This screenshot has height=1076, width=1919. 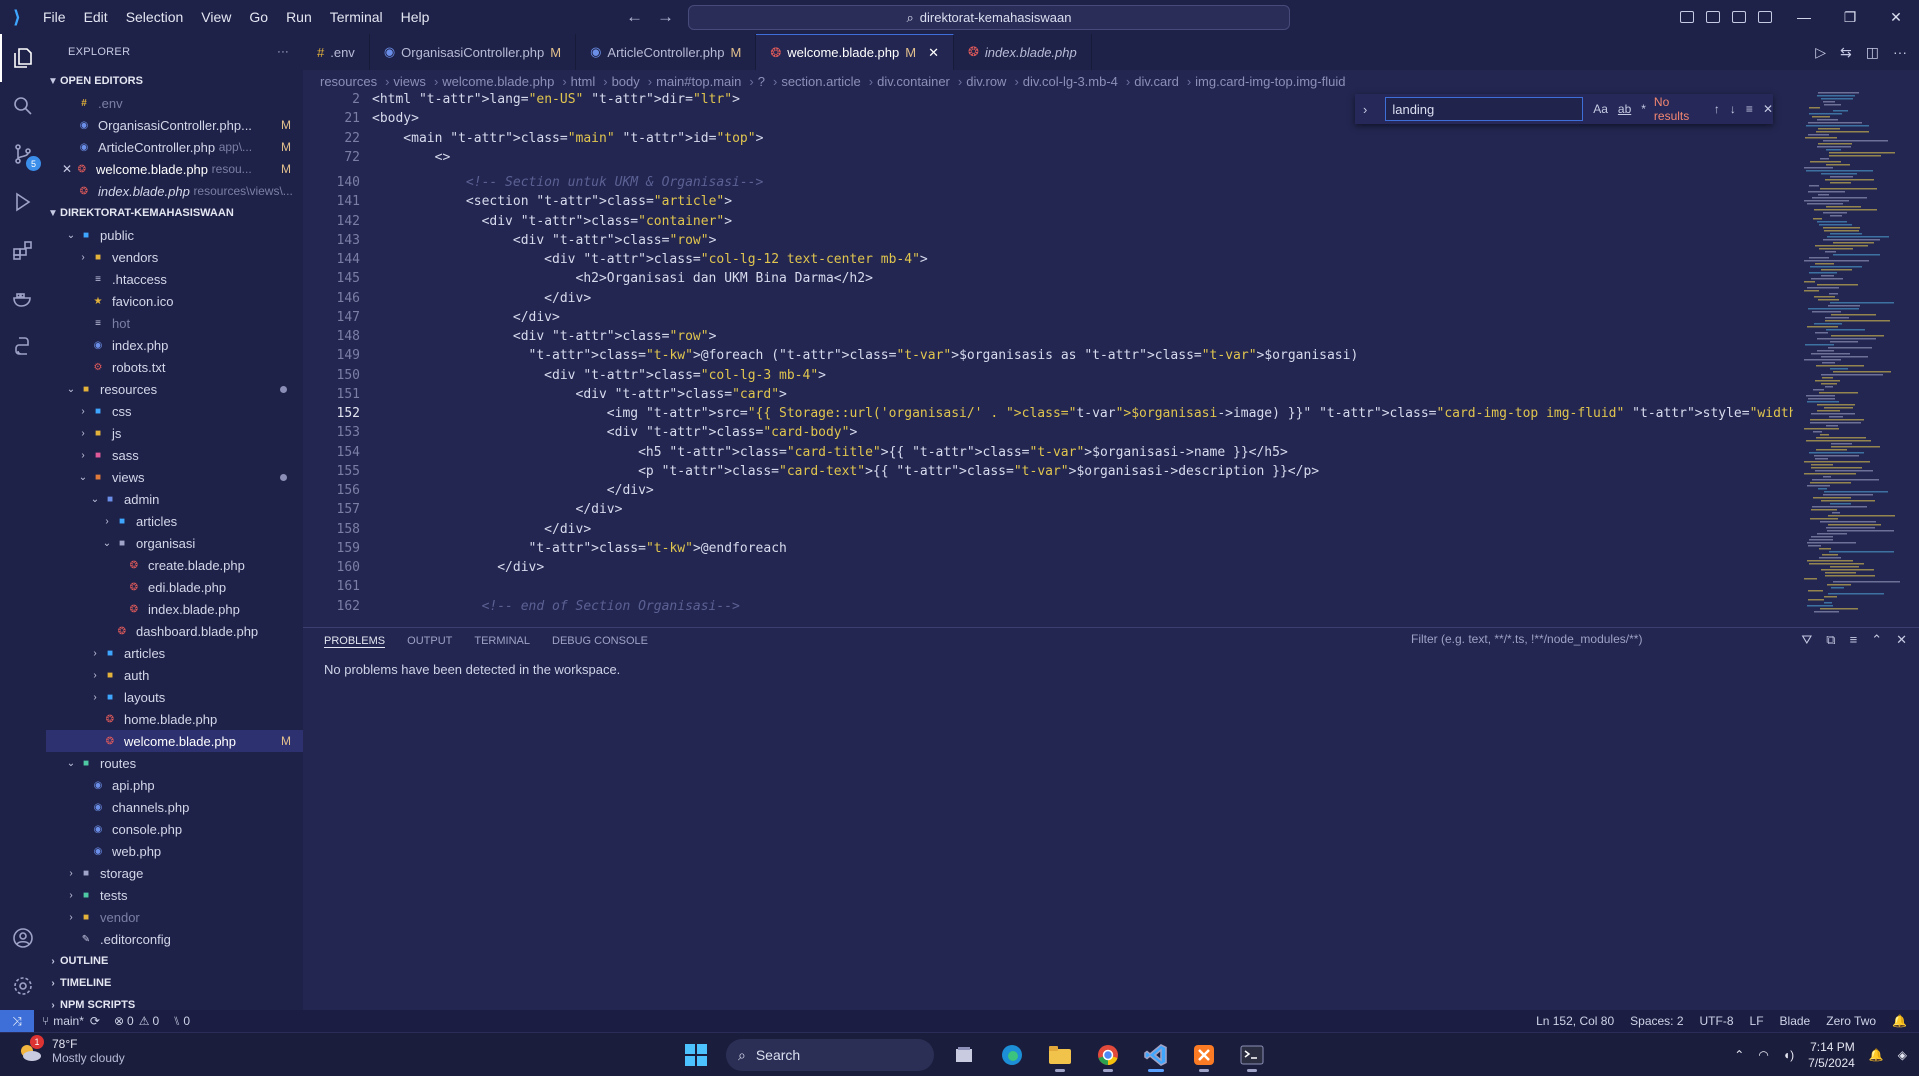 I want to click on clock: 7:14 PM 7/5/2024, so click(x=1831, y=1055).